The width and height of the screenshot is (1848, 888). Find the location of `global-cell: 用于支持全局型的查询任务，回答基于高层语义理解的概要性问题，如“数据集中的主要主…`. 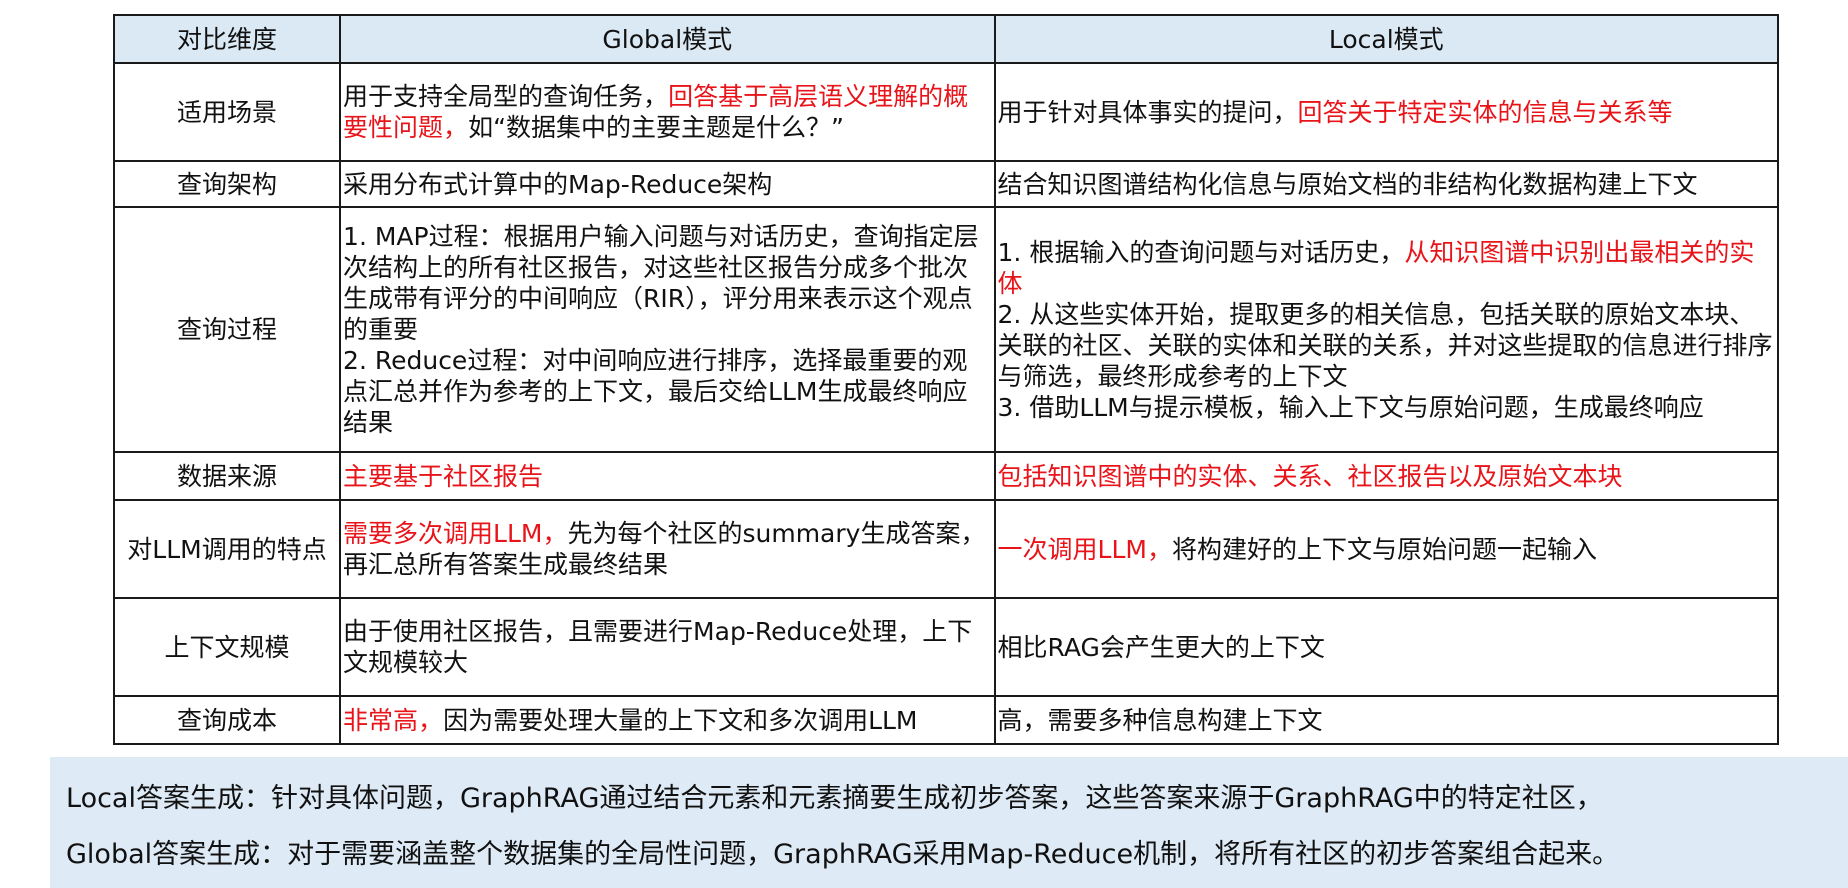

global-cell: 用于支持全局型的查询任务，回答基于高层语义理解的概要性问题，如“数据集中的主要主… is located at coordinates (667, 112).